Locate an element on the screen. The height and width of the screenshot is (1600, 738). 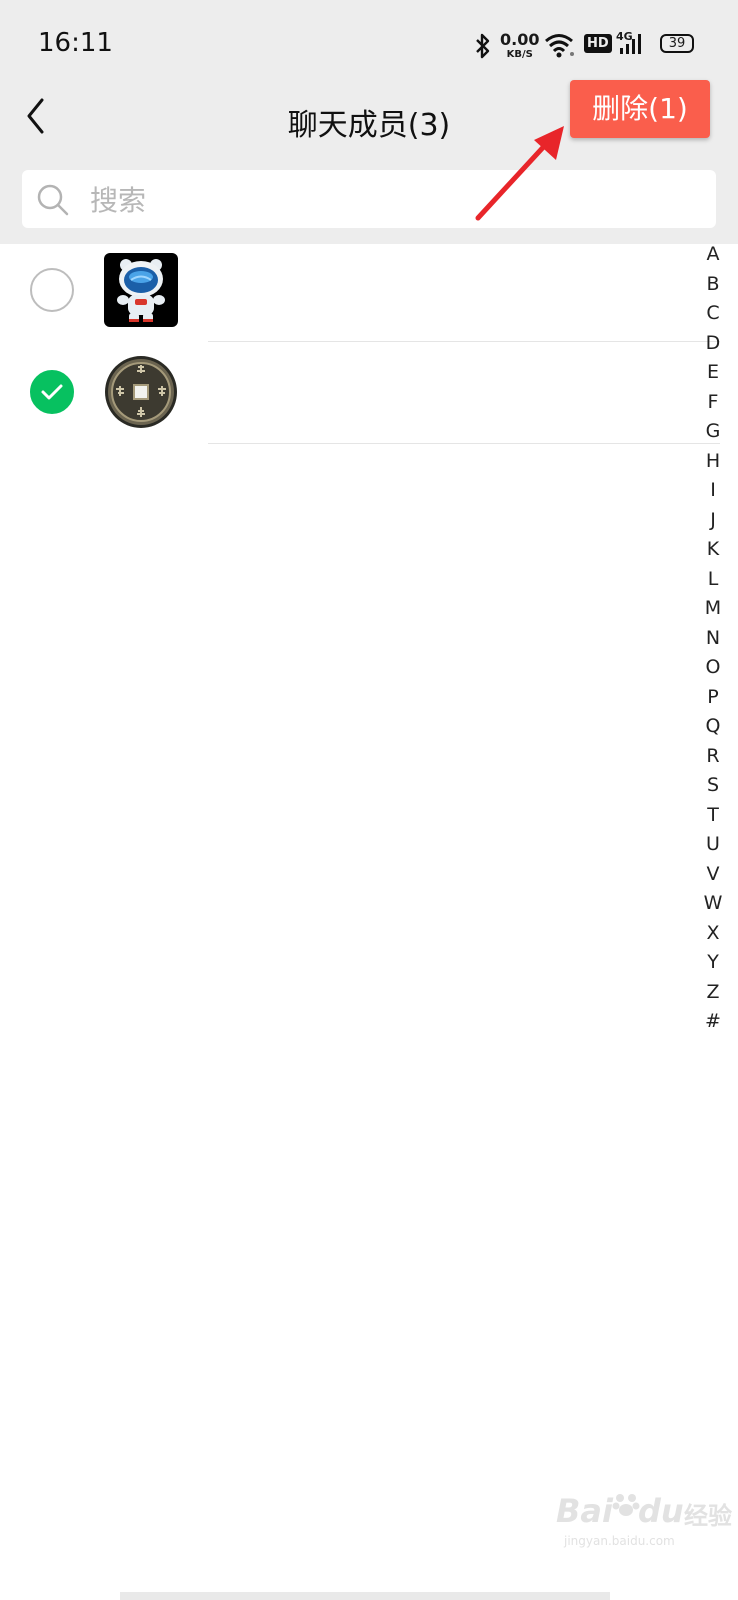
index-letter: V is located at coordinates (713, 875).